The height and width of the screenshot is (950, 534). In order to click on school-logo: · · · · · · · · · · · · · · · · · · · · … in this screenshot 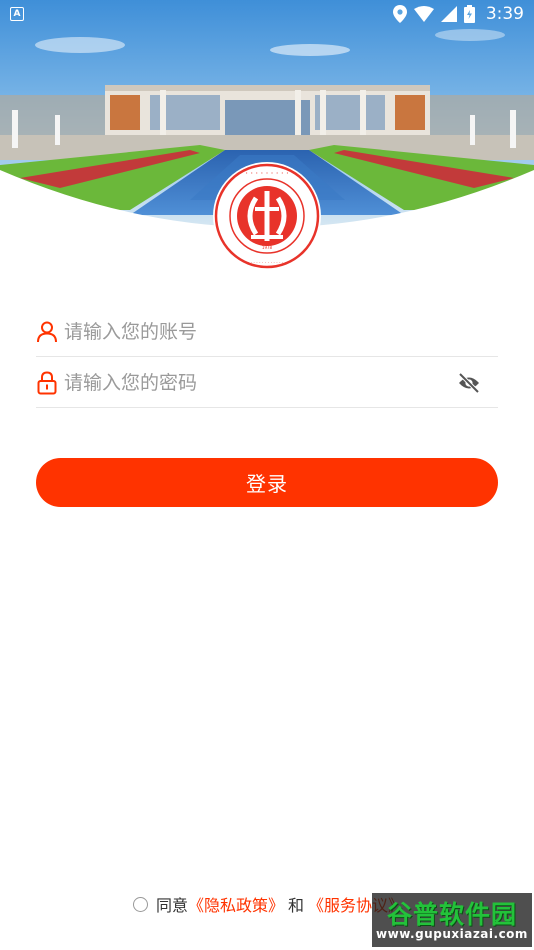, I will do `click(267, 216)`.